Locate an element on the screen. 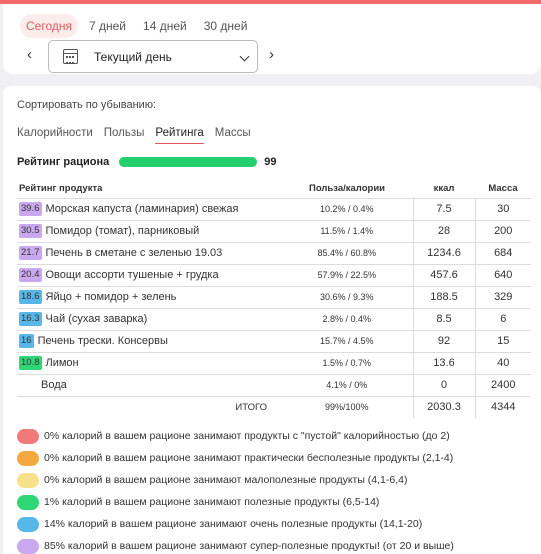  product-cell: 30.5 Помидор (томат), парниковый is located at coordinates (149, 230).